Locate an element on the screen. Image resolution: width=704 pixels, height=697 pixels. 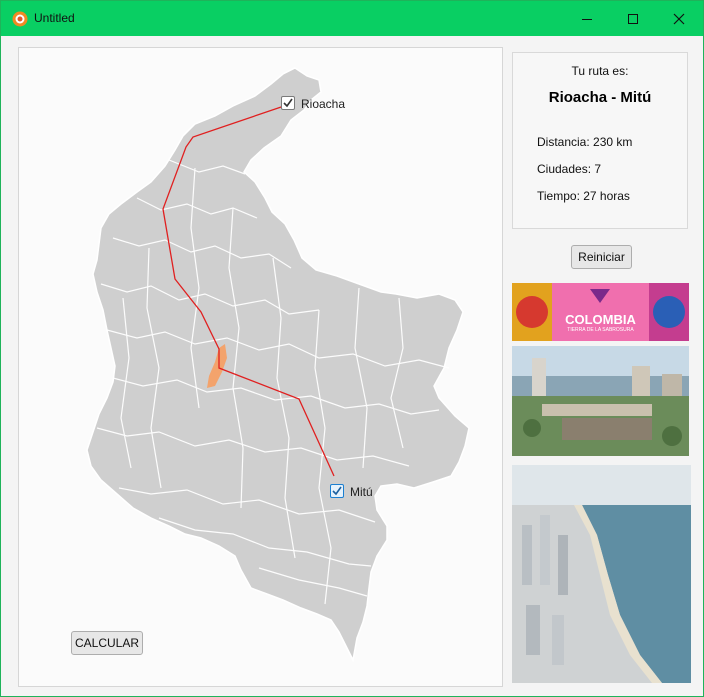
colombia-banner-image: COLOMBIA TIERRA DE LA SABROSURA is located at coordinates (600, 312).